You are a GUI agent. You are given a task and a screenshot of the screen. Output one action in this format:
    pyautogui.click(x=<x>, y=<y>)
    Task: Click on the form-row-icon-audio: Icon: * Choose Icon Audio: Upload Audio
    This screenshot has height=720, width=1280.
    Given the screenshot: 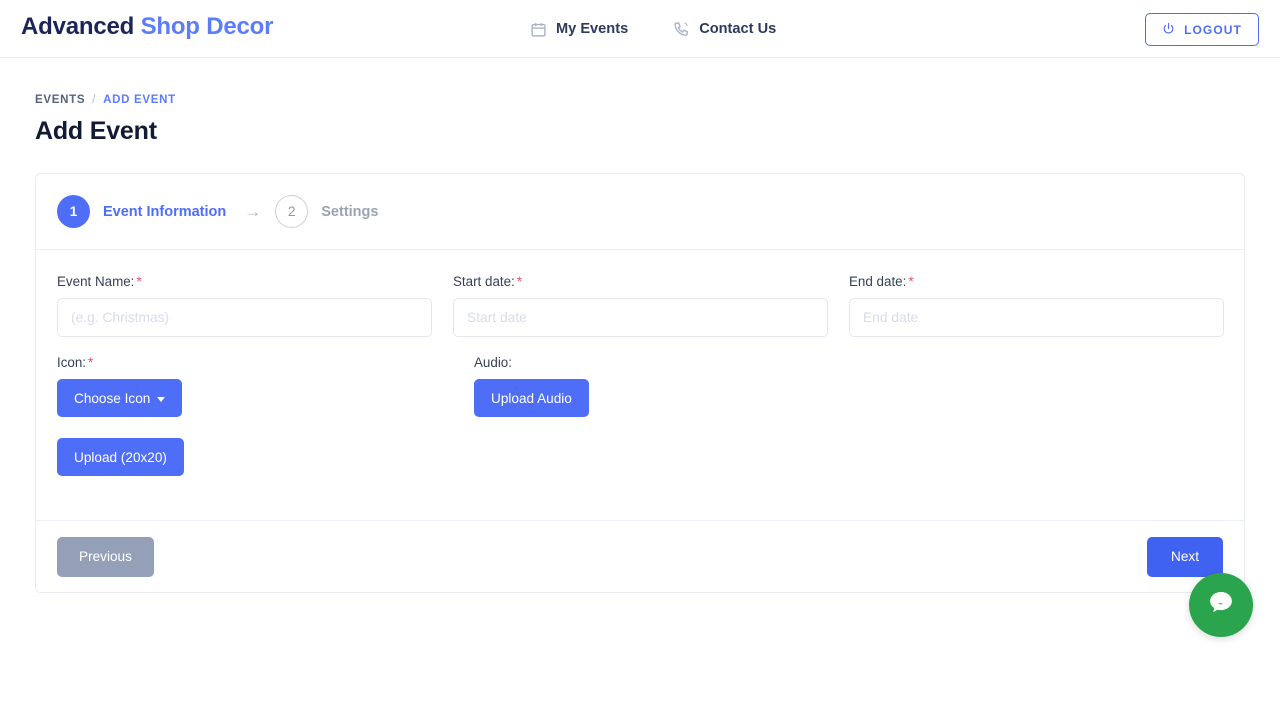 What is the action you would take?
    pyautogui.click(x=640, y=386)
    